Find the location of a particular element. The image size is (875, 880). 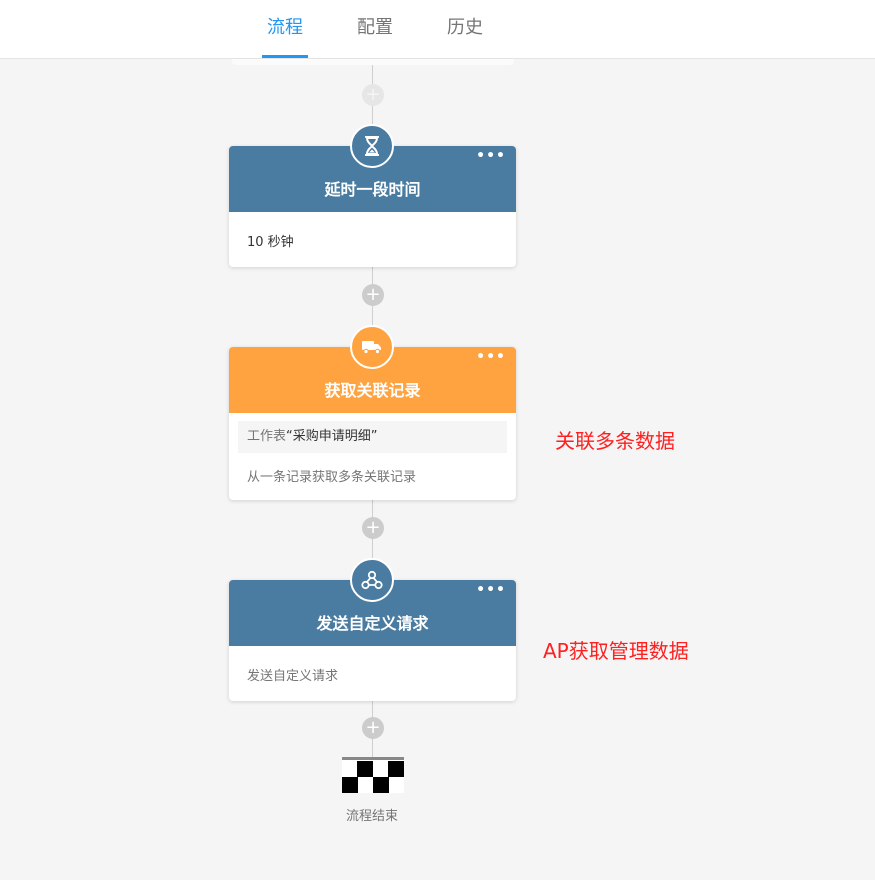

custom-request-header: ••• 发送自定义请求 is located at coordinates (372, 602).